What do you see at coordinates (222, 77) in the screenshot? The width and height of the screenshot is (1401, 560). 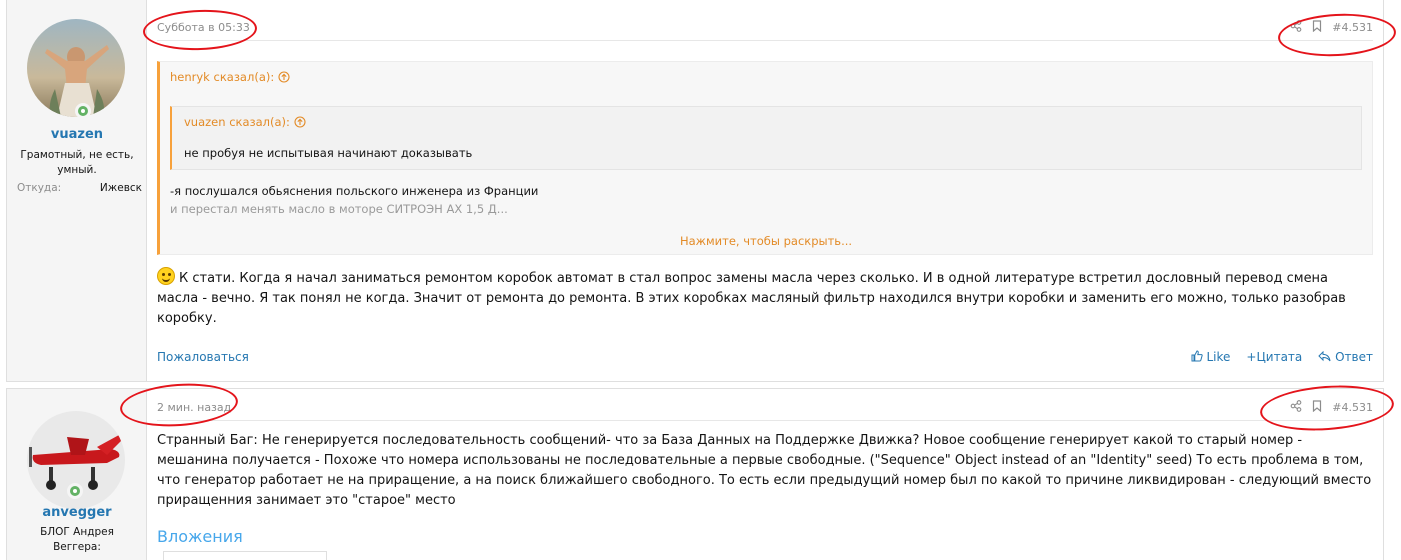 I see `quote-author-text: henryk сказал(а):` at bounding box center [222, 77].